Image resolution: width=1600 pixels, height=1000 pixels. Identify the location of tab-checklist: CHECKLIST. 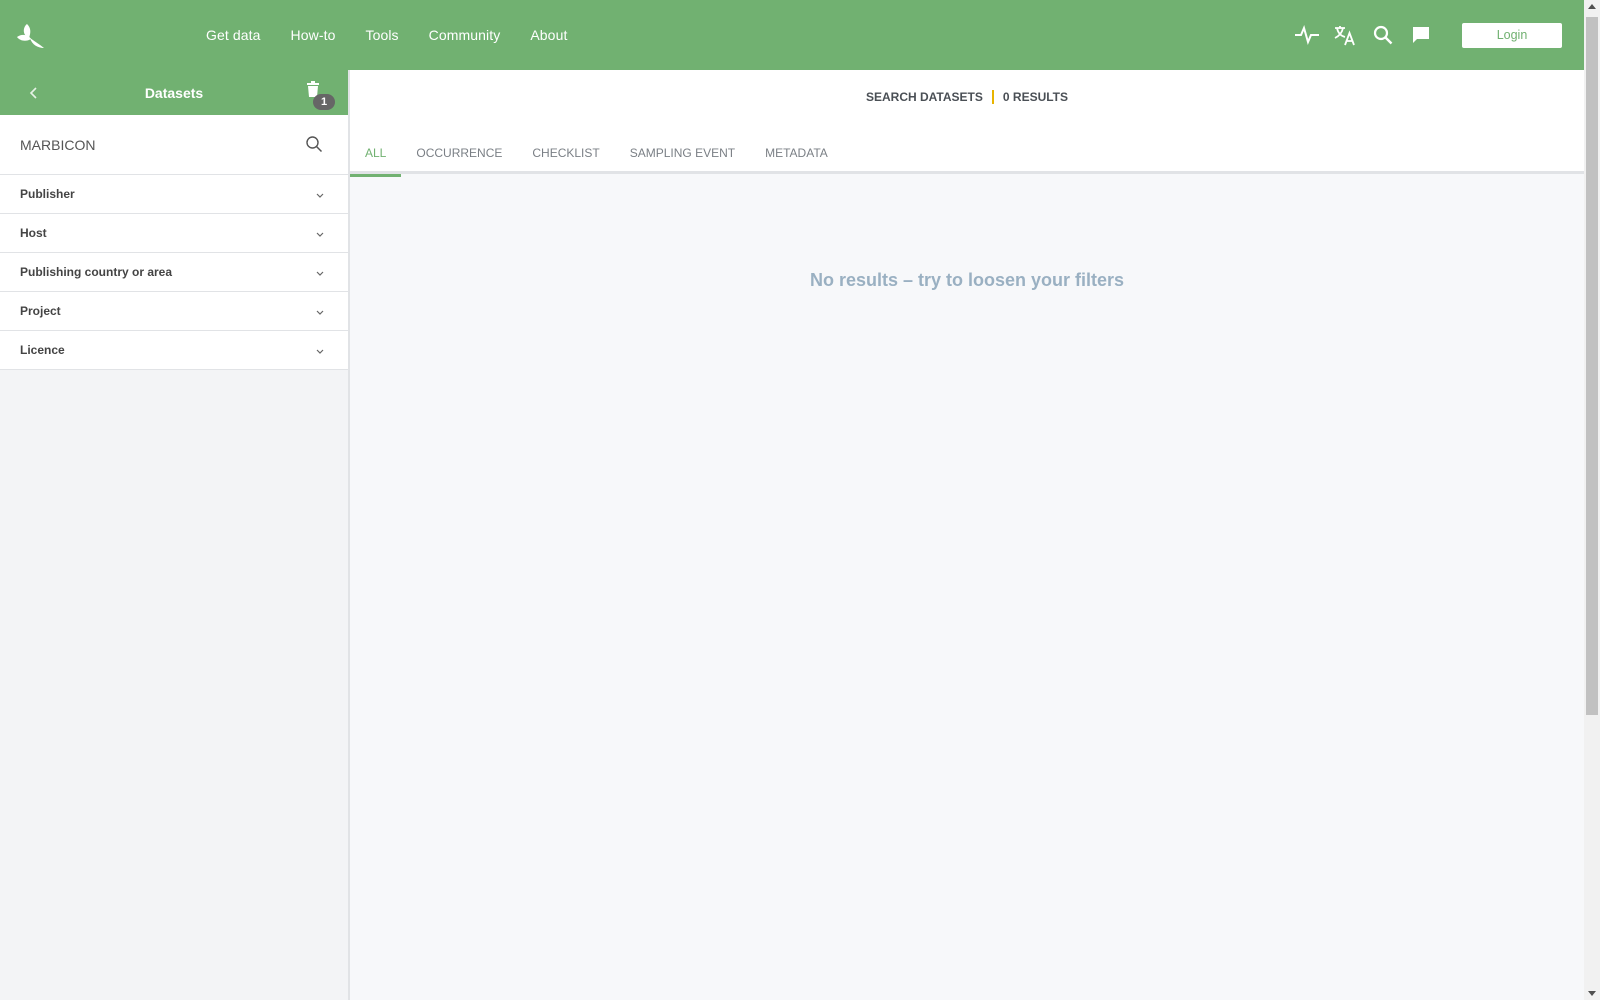
(565, 153).